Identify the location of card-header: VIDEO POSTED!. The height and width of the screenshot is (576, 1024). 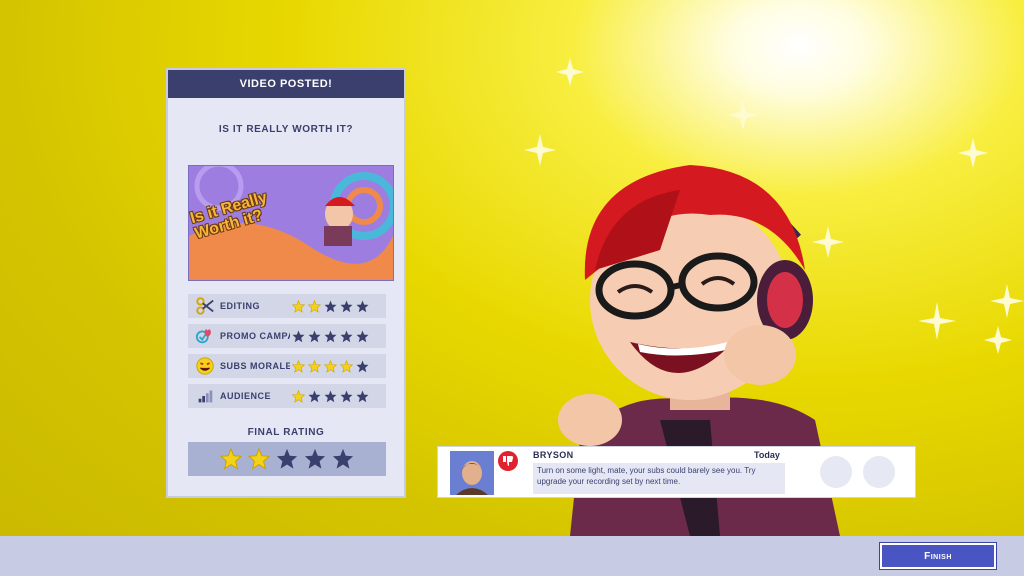
(286, 84).